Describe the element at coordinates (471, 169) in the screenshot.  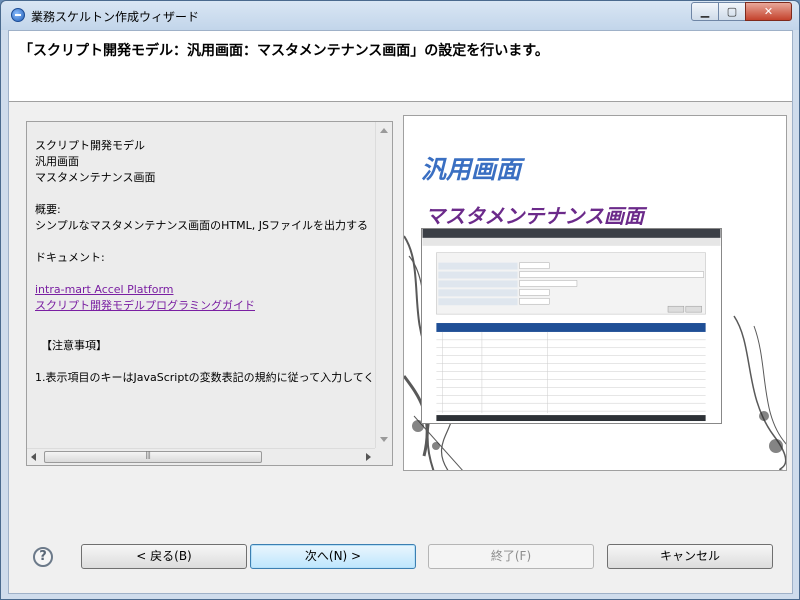
I see `preview-title-generic-screen: 汎用画面` at that location.